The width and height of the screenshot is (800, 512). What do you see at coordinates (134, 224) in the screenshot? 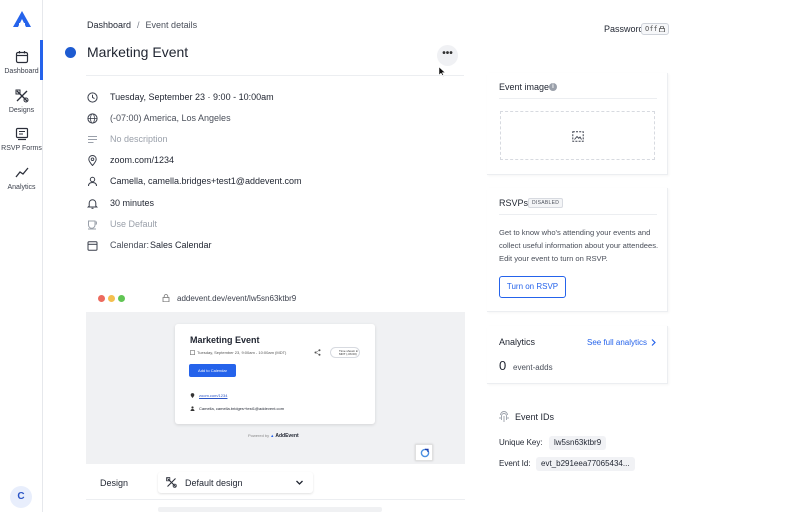
I see `event-detail-text: Use Default` at bounding box center [134, 224].